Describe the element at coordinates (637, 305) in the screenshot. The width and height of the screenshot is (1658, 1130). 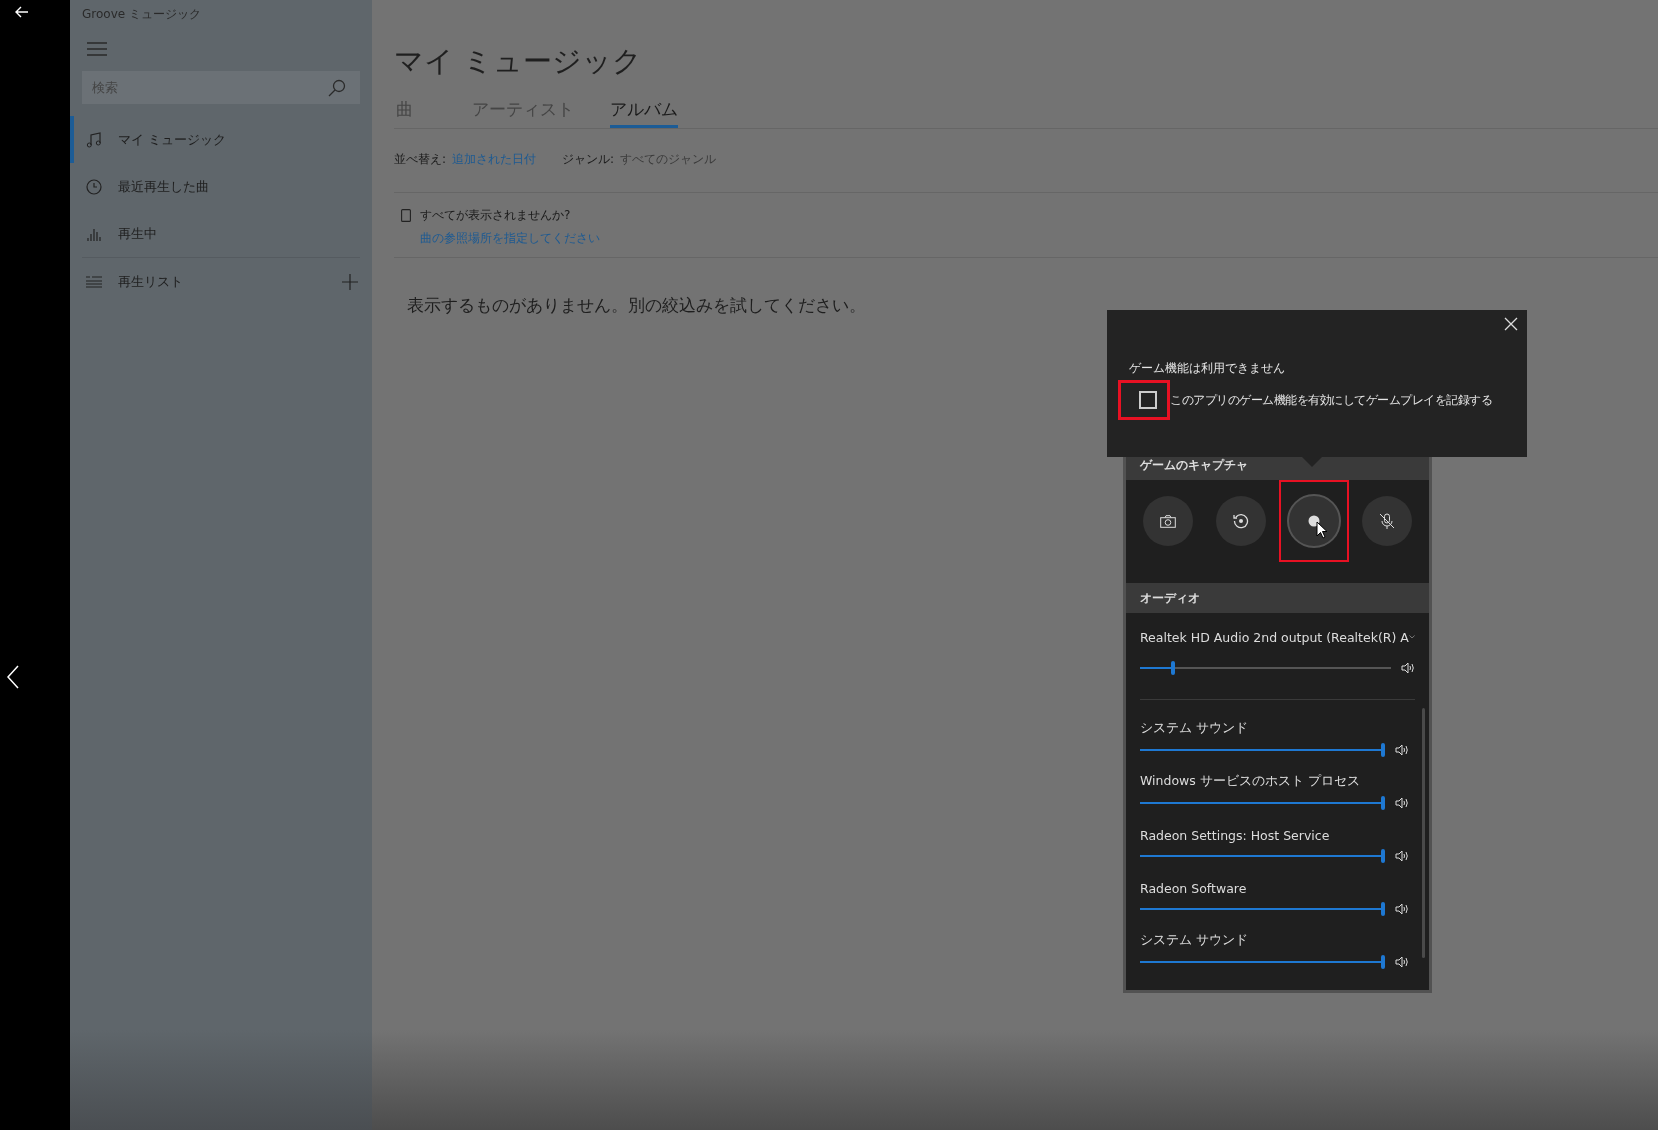
I see `empty-message: 表示するものがありません。別の絞込みを試してください。` at that location.